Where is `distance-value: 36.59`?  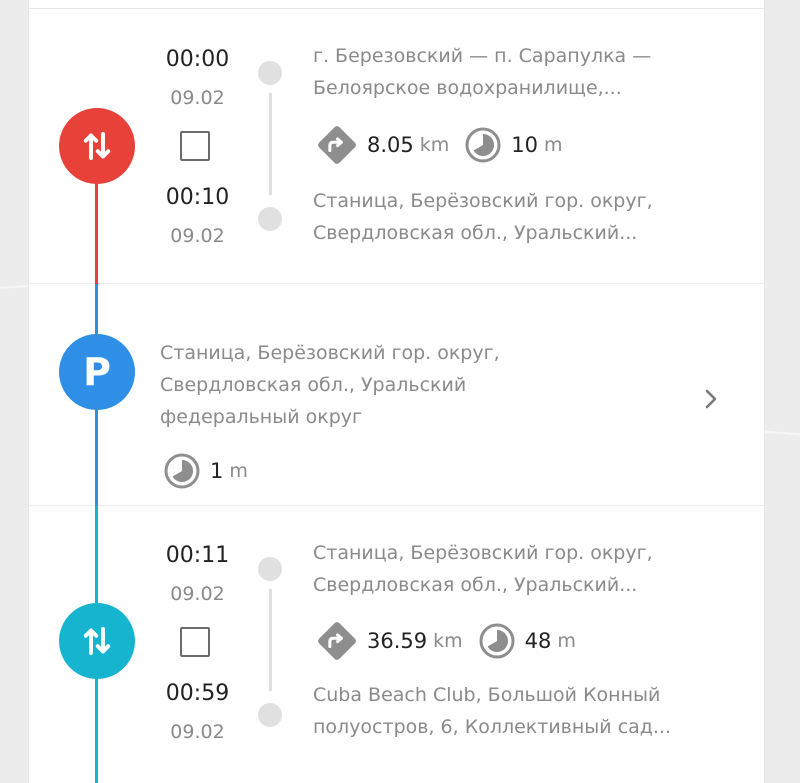
distance-value: 36.59 is located at coordinates (397, 641).